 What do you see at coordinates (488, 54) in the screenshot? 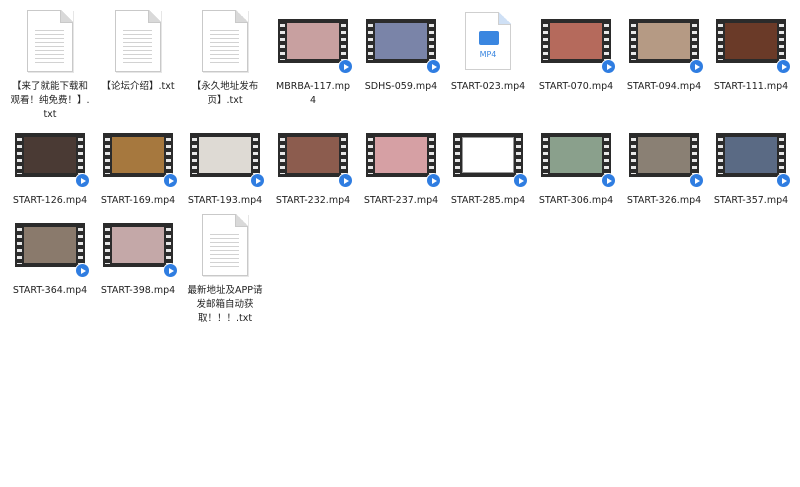
I see `file-type-label: MP4` at bounding box center [488, 54].